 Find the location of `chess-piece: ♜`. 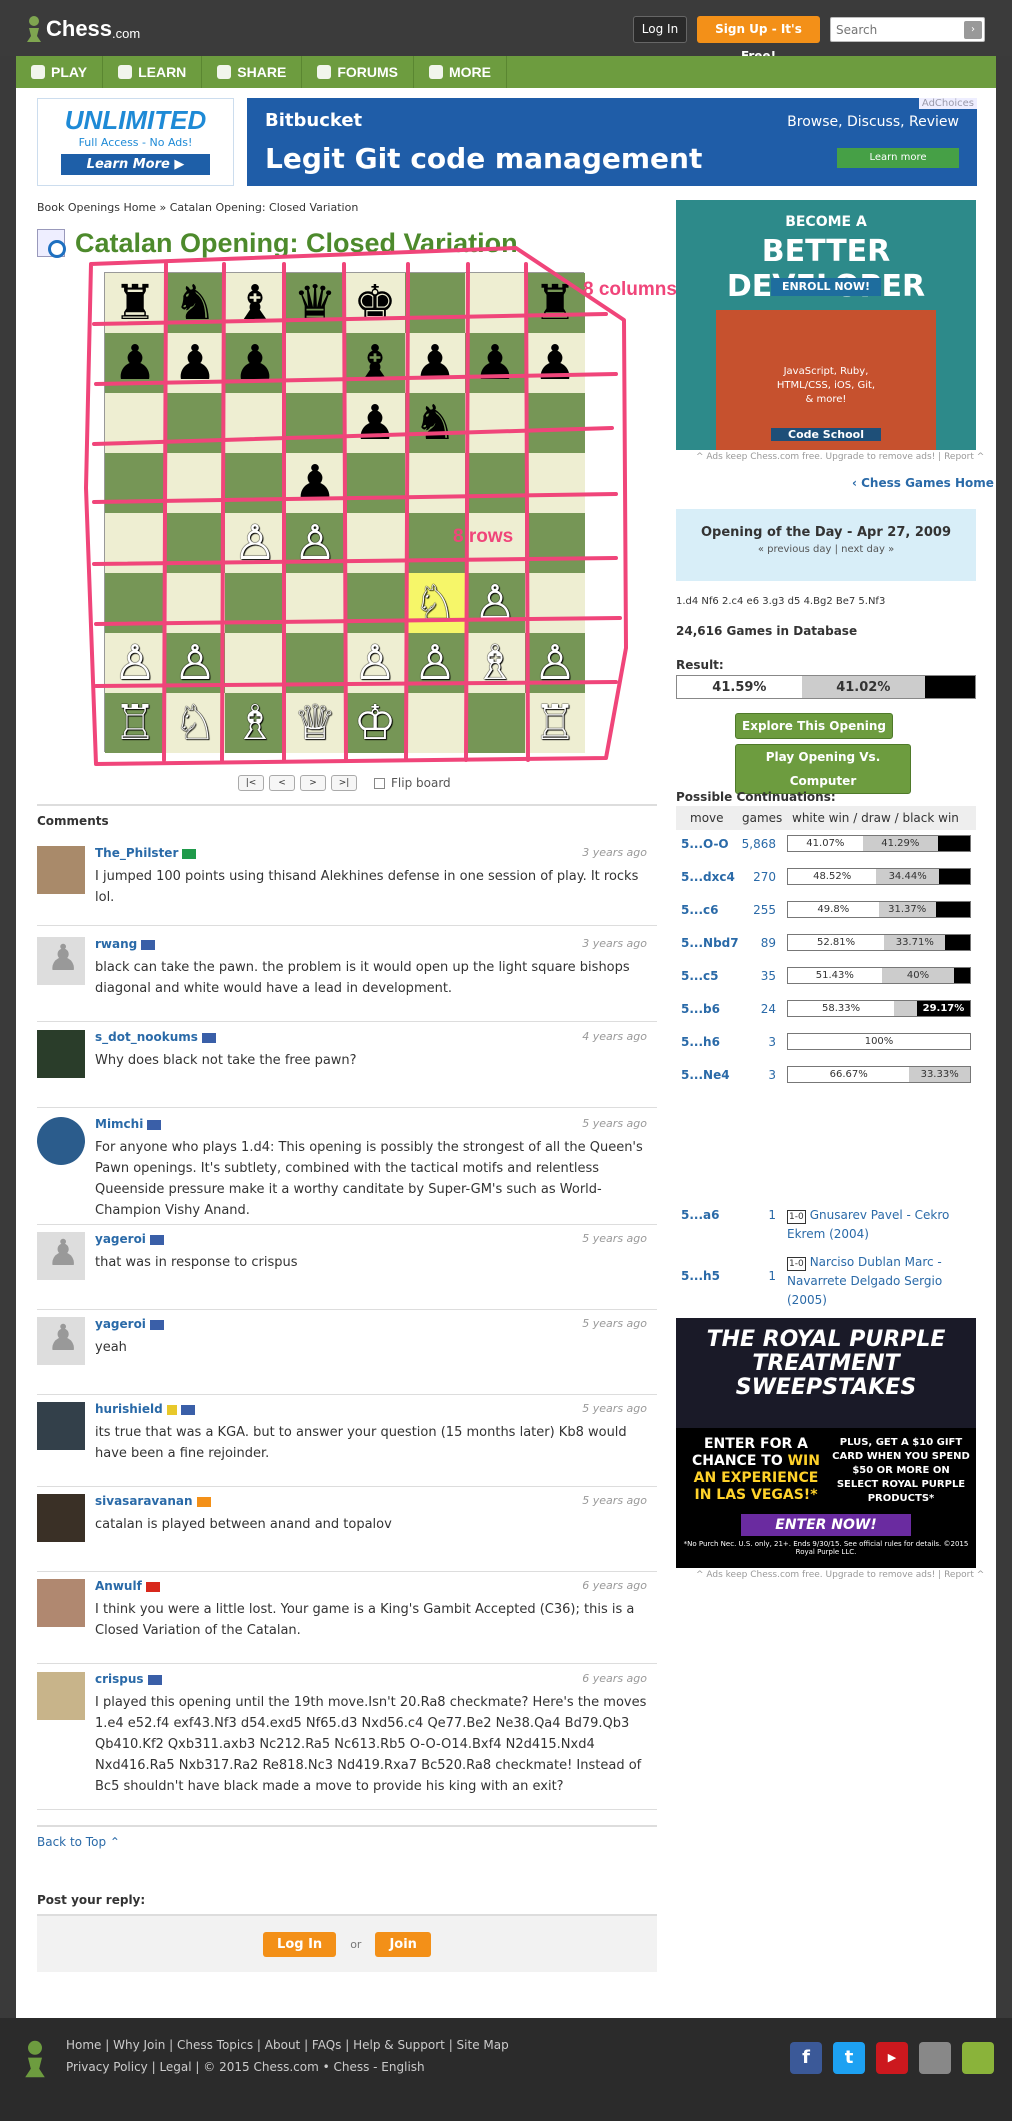

chess-piece: ♜ is located at coordinates (554, 303).